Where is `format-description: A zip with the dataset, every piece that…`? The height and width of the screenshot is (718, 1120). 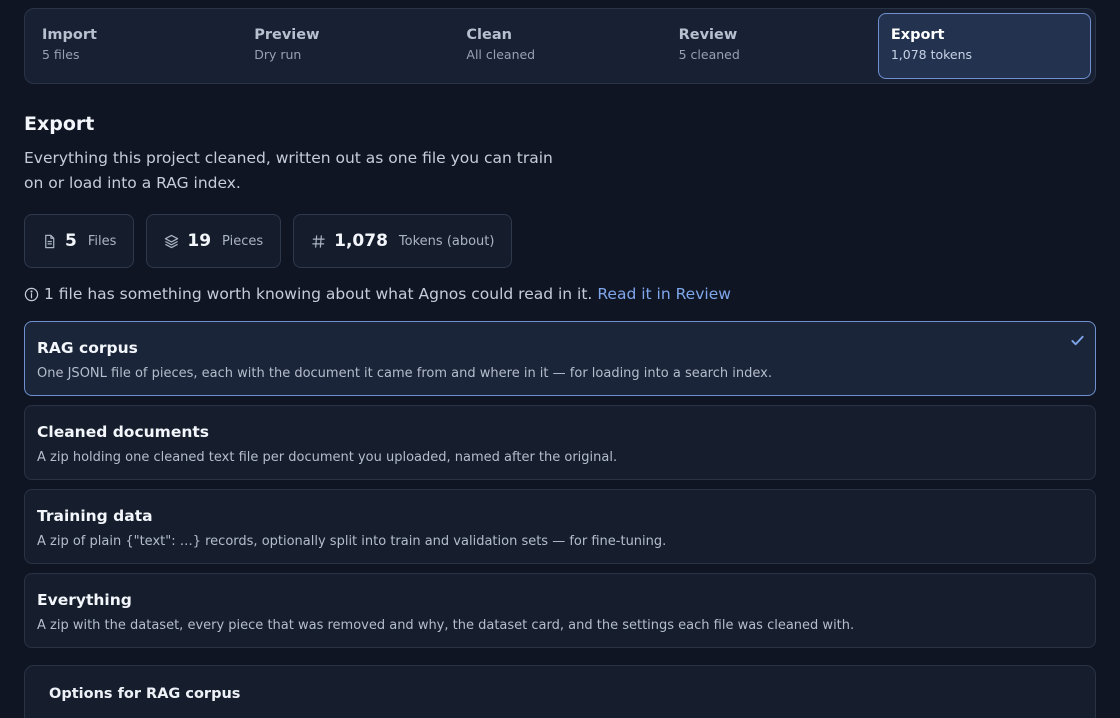
format-description: A zip with the dataset, every piece that… is located at coordinates (446, 625).